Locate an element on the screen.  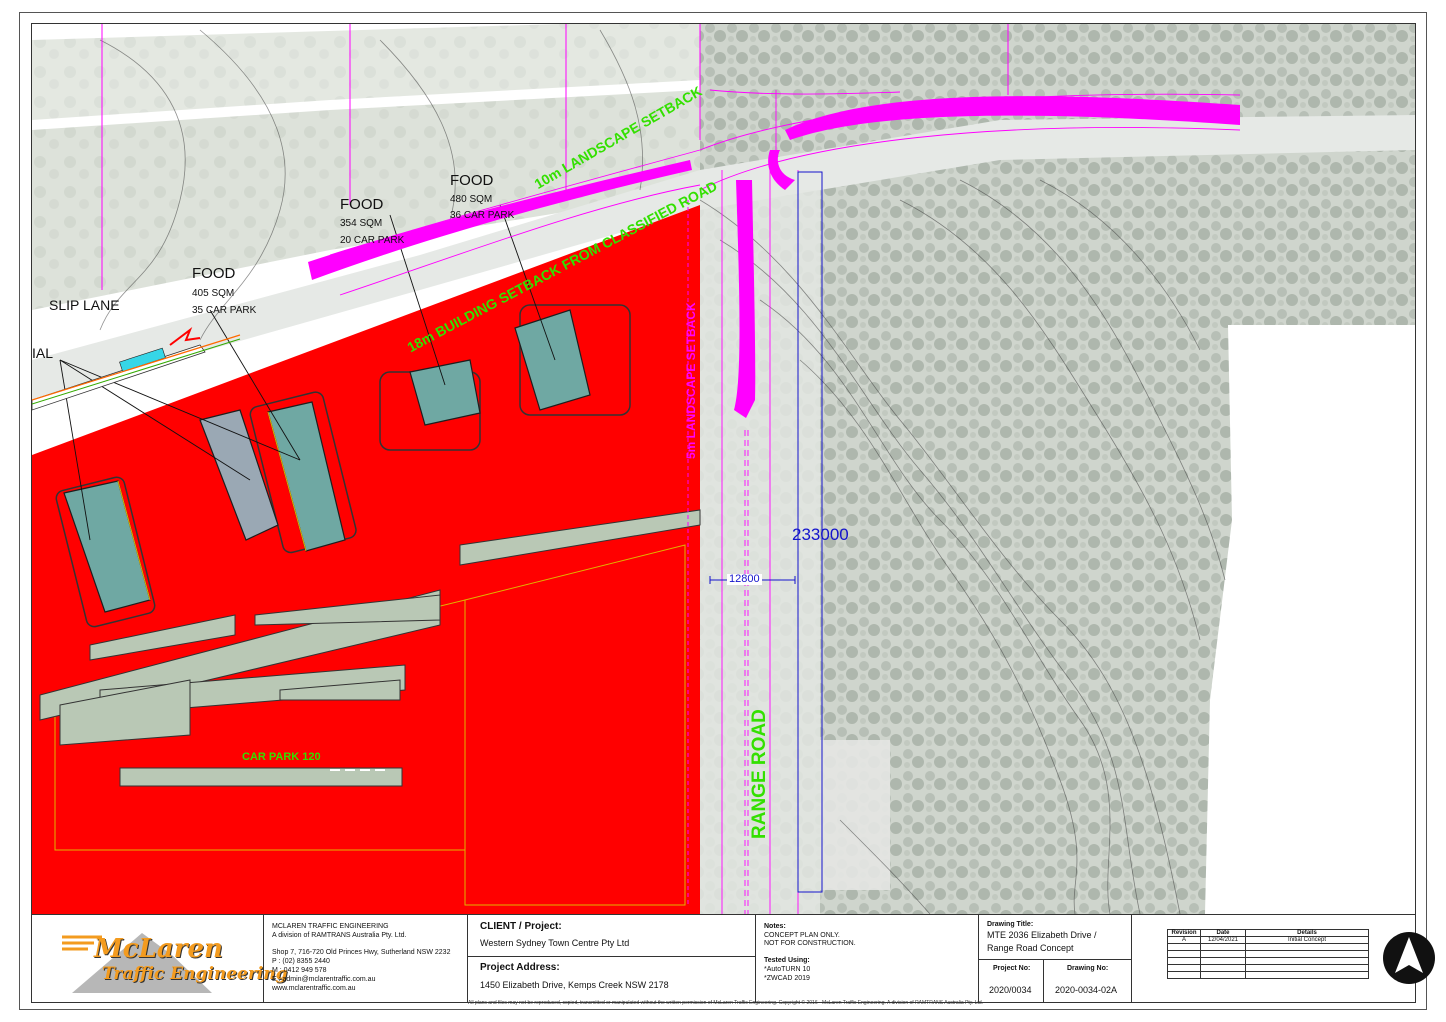
tested-line-1: *AutoTURN 10 is located at coordinates (787, 969).